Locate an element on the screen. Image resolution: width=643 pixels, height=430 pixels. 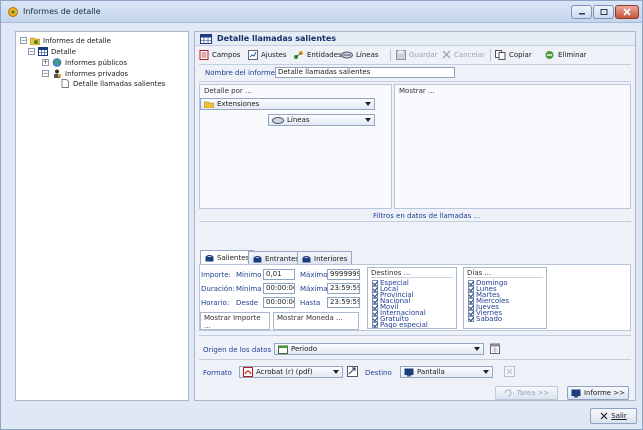
tarea-button: Tarea >> is located at coordinates (526, 393).